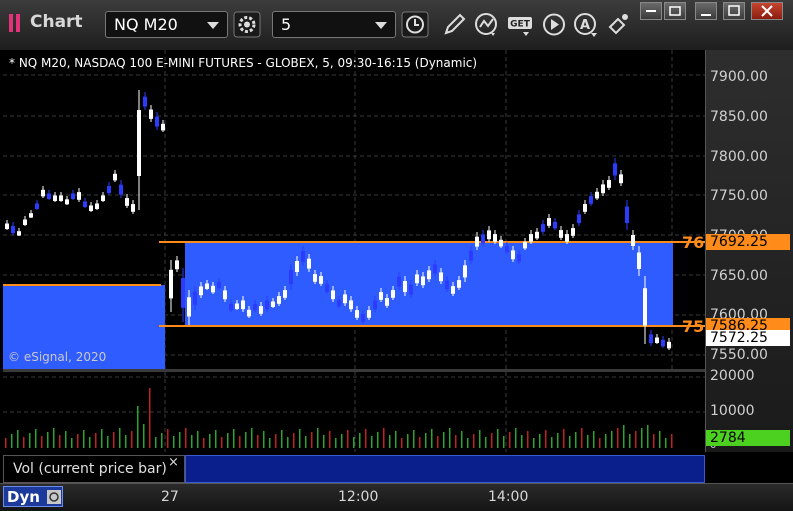 The image size is (793, 511). I want to click on minimize-button, so click(675, 11).